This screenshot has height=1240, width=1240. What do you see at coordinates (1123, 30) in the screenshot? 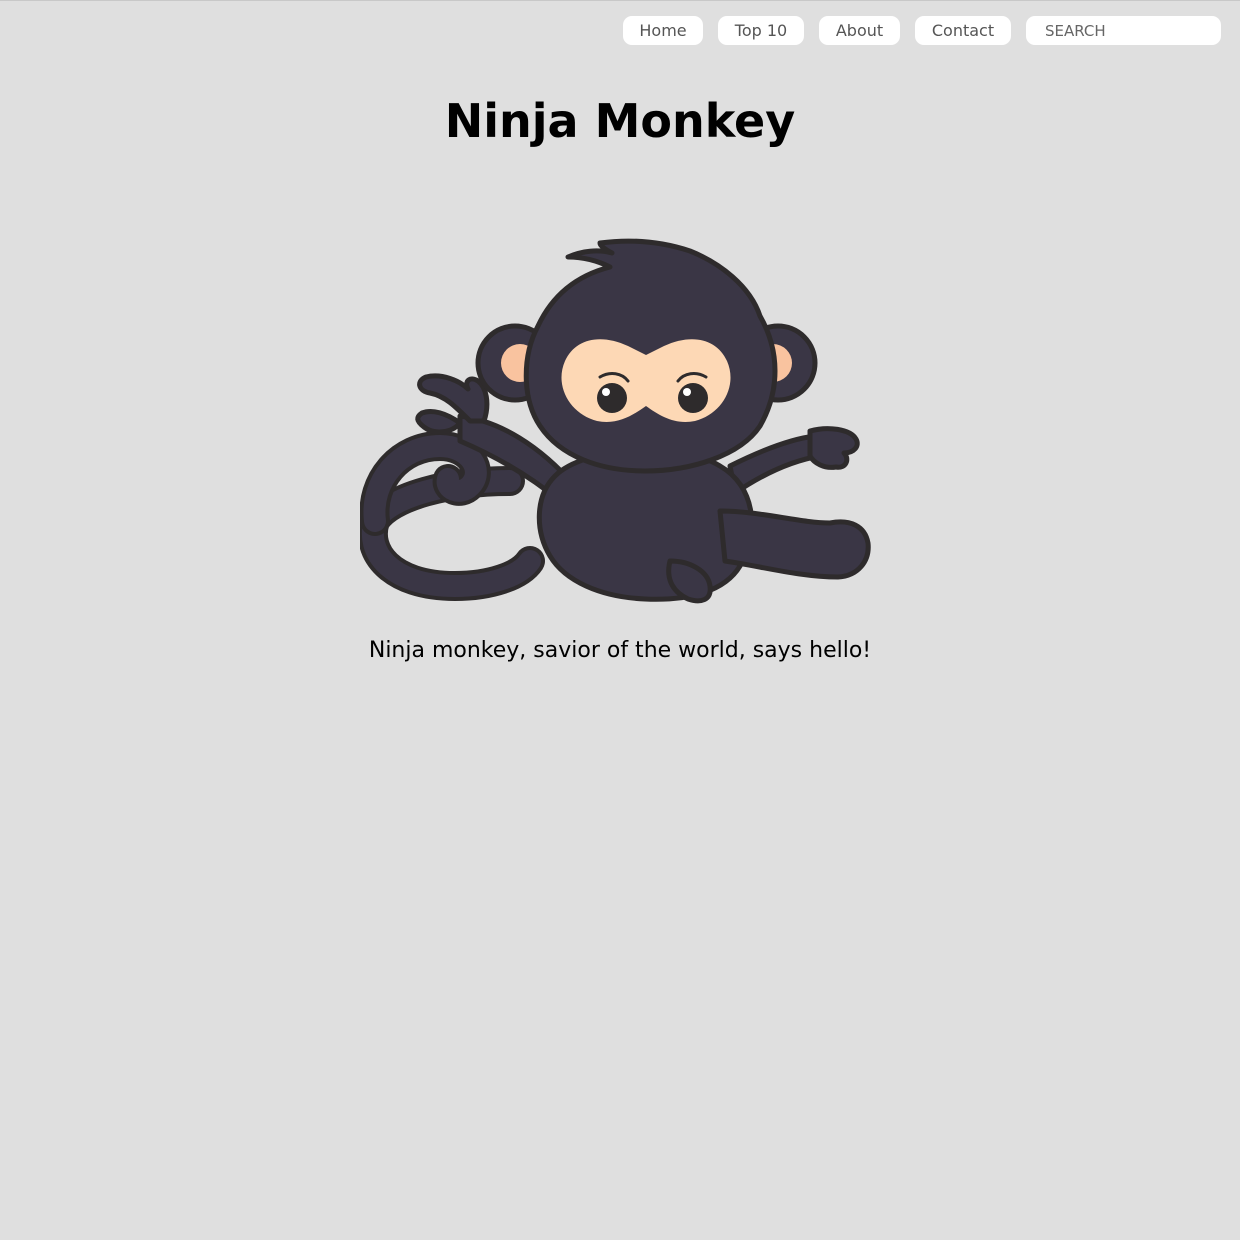
I see `search-input` at bounding box center [1123, 30].